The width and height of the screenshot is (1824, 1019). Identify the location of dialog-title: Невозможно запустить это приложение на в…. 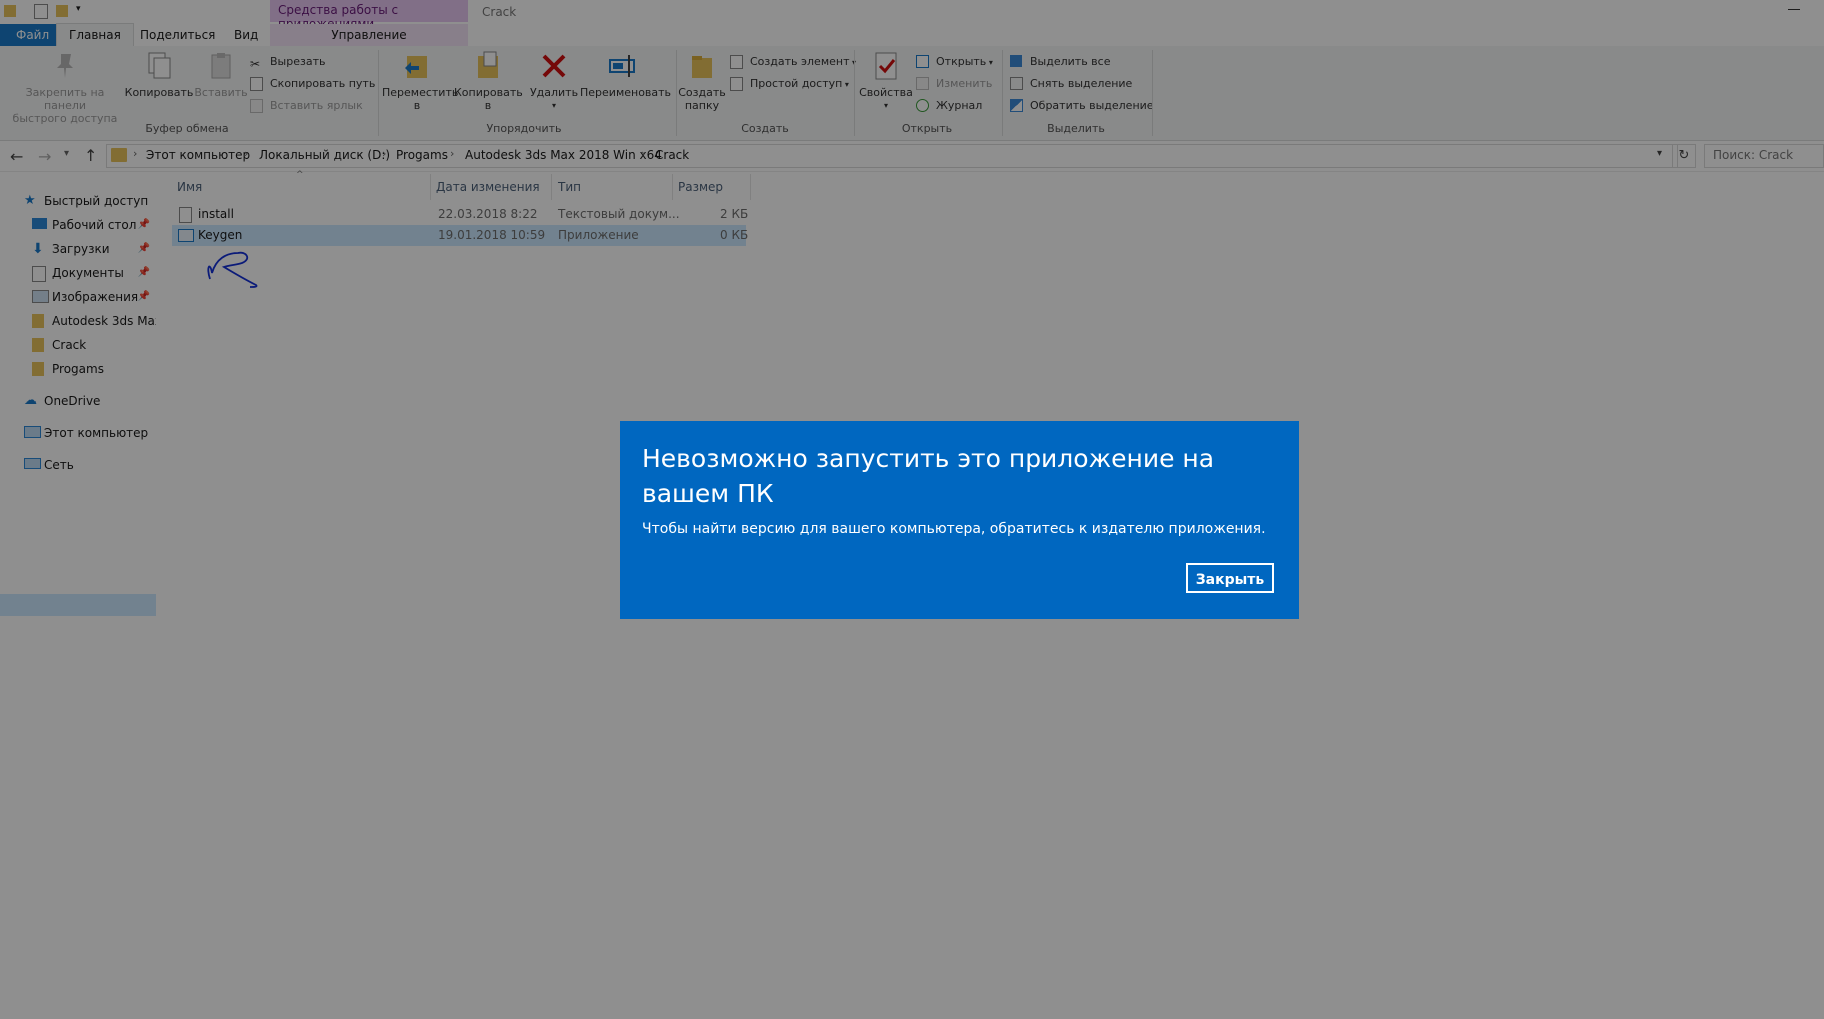
(928, 476).